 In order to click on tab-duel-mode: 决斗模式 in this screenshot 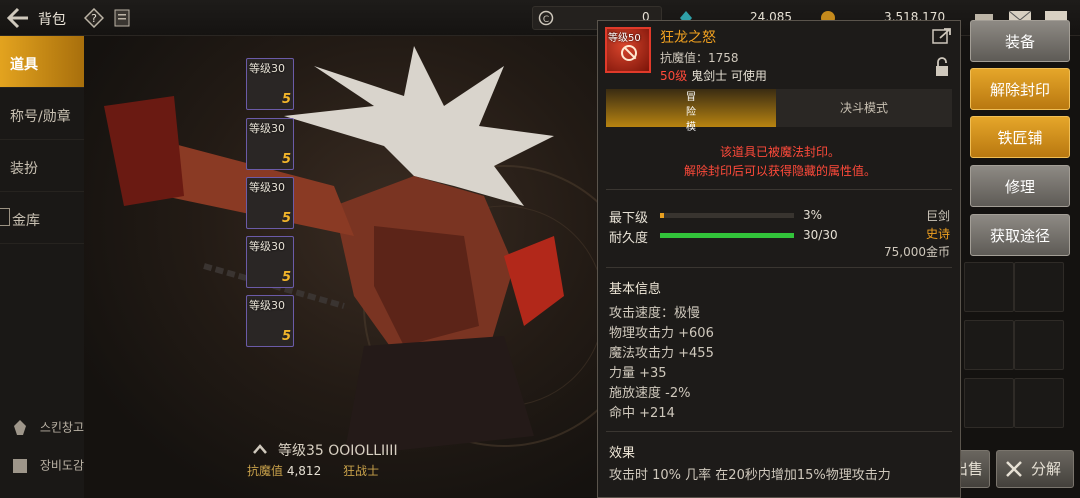, I will do `click(864, 108)`.